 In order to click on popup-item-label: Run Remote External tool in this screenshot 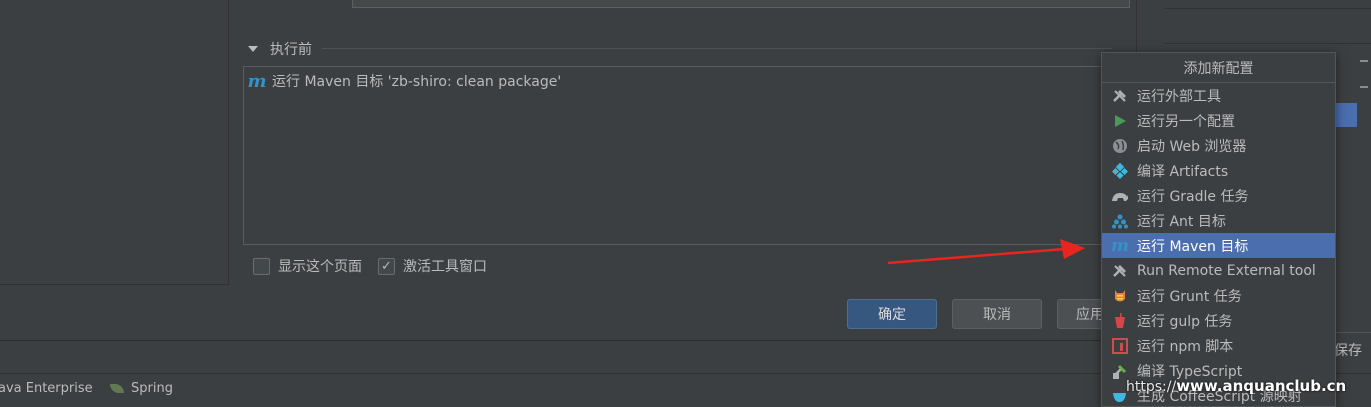, I will do `click(1226, 270)`.